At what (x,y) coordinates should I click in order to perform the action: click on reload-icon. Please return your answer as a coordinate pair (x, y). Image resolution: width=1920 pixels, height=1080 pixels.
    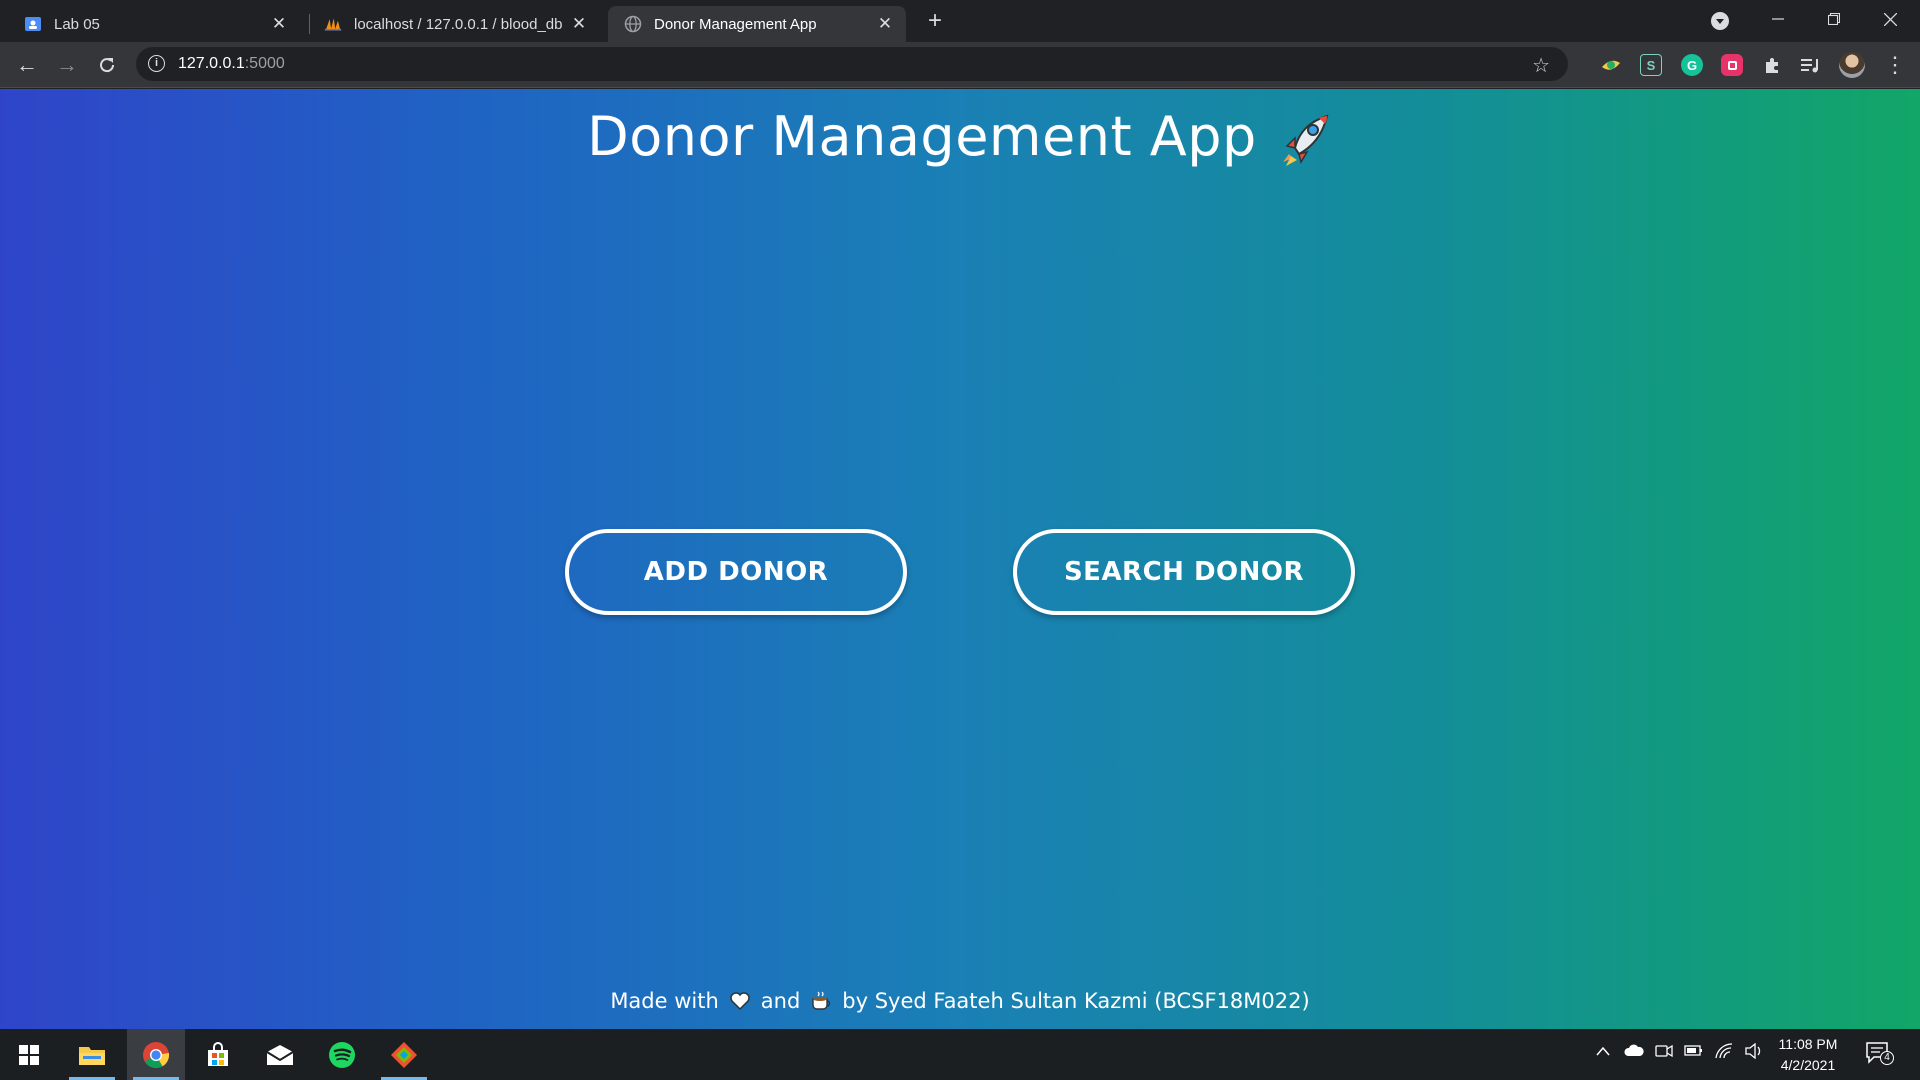
    Looking at the image, I should click on (107, 65).